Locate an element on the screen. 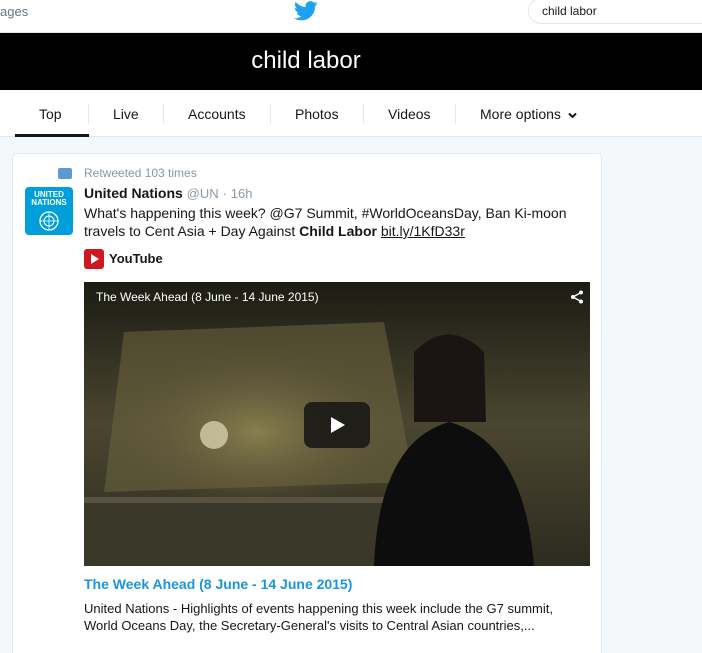 The height and width of the screenshot is (653, 702). share-icon is located at coordinates (577, 297).